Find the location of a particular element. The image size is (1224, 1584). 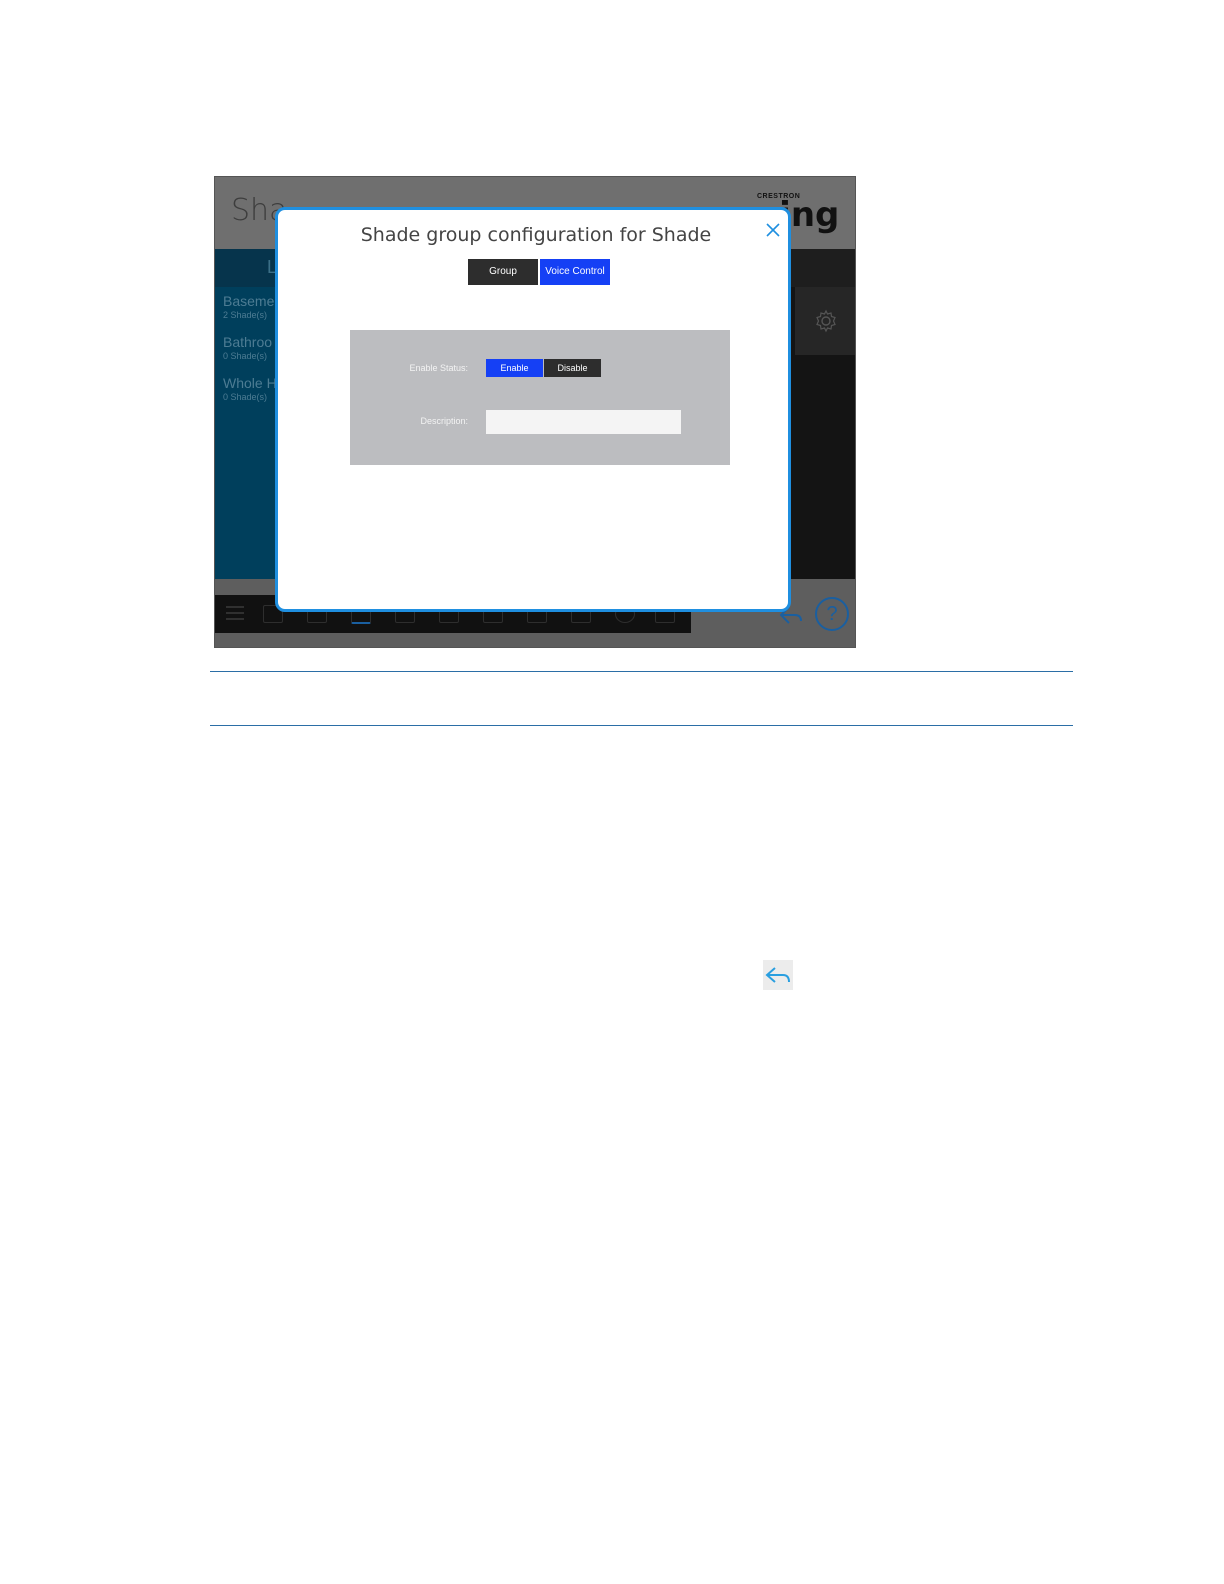

tab-voice-control: Voice Control is located at coordinates (575, 272).